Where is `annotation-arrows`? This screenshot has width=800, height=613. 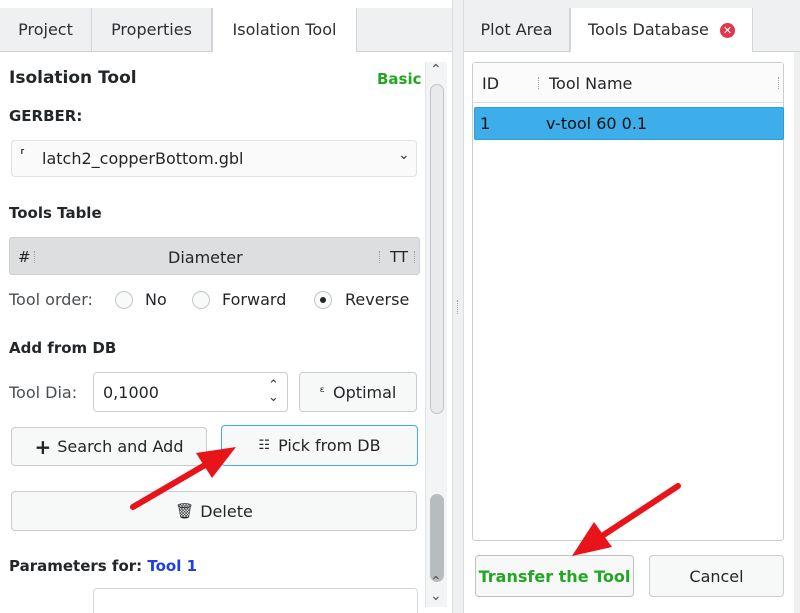 annotation-arrows is located at coordinates (405, 501).